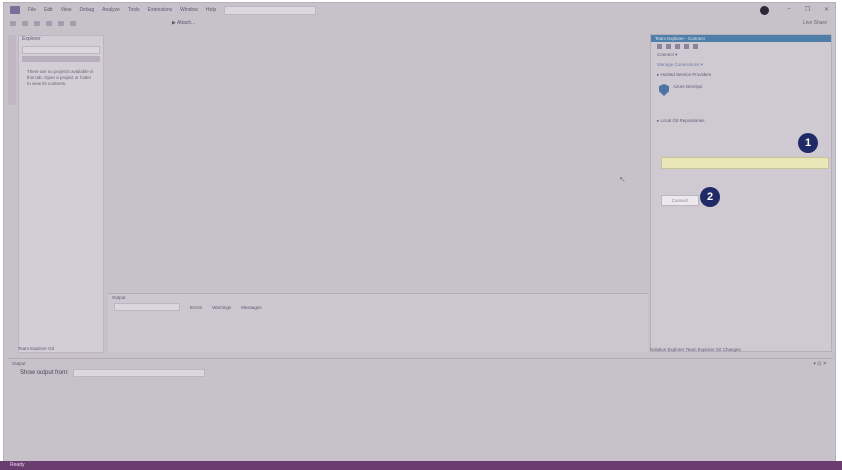  What do you see at coordinates (36, 348) in the screenshot?
I see `left-bottom-tabs: Team Explorer Git` at bounding box center [36, 348].